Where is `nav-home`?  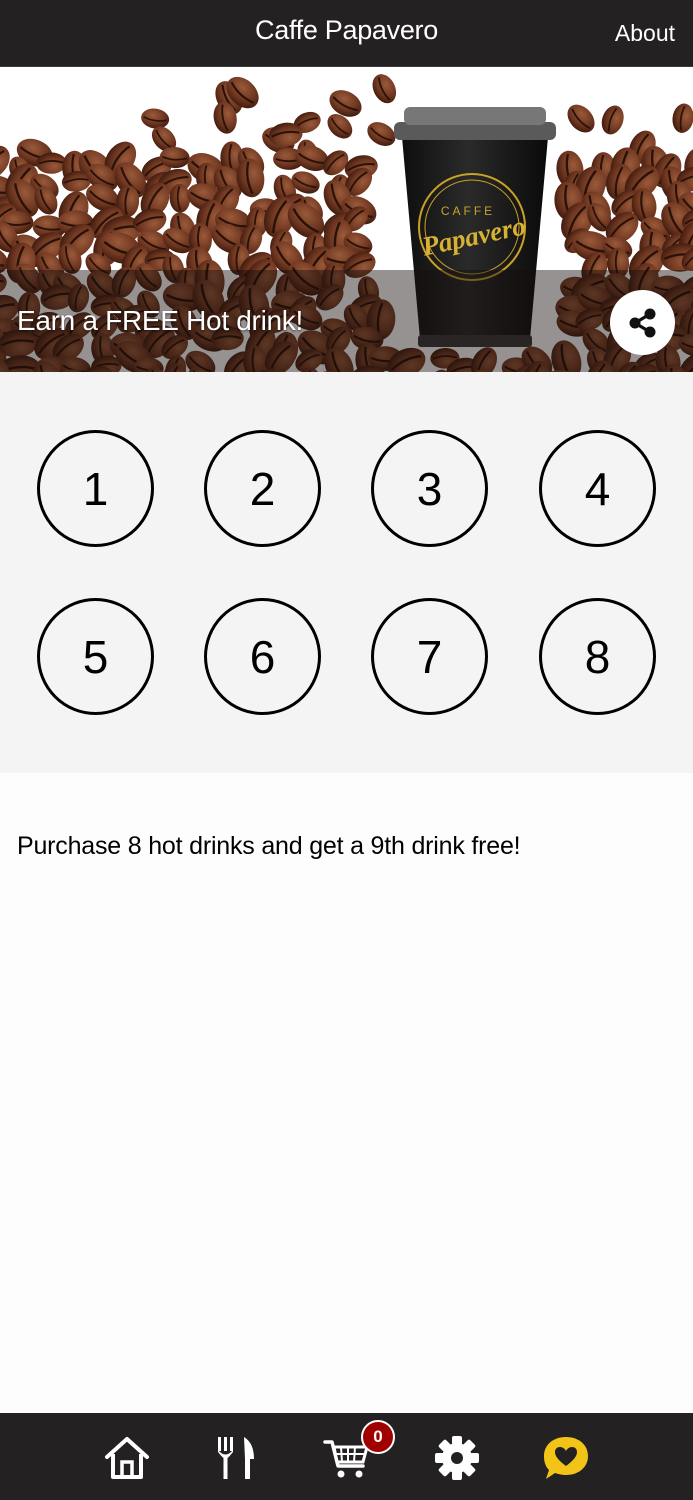
nav-home is located at coordinates (127, 1458).